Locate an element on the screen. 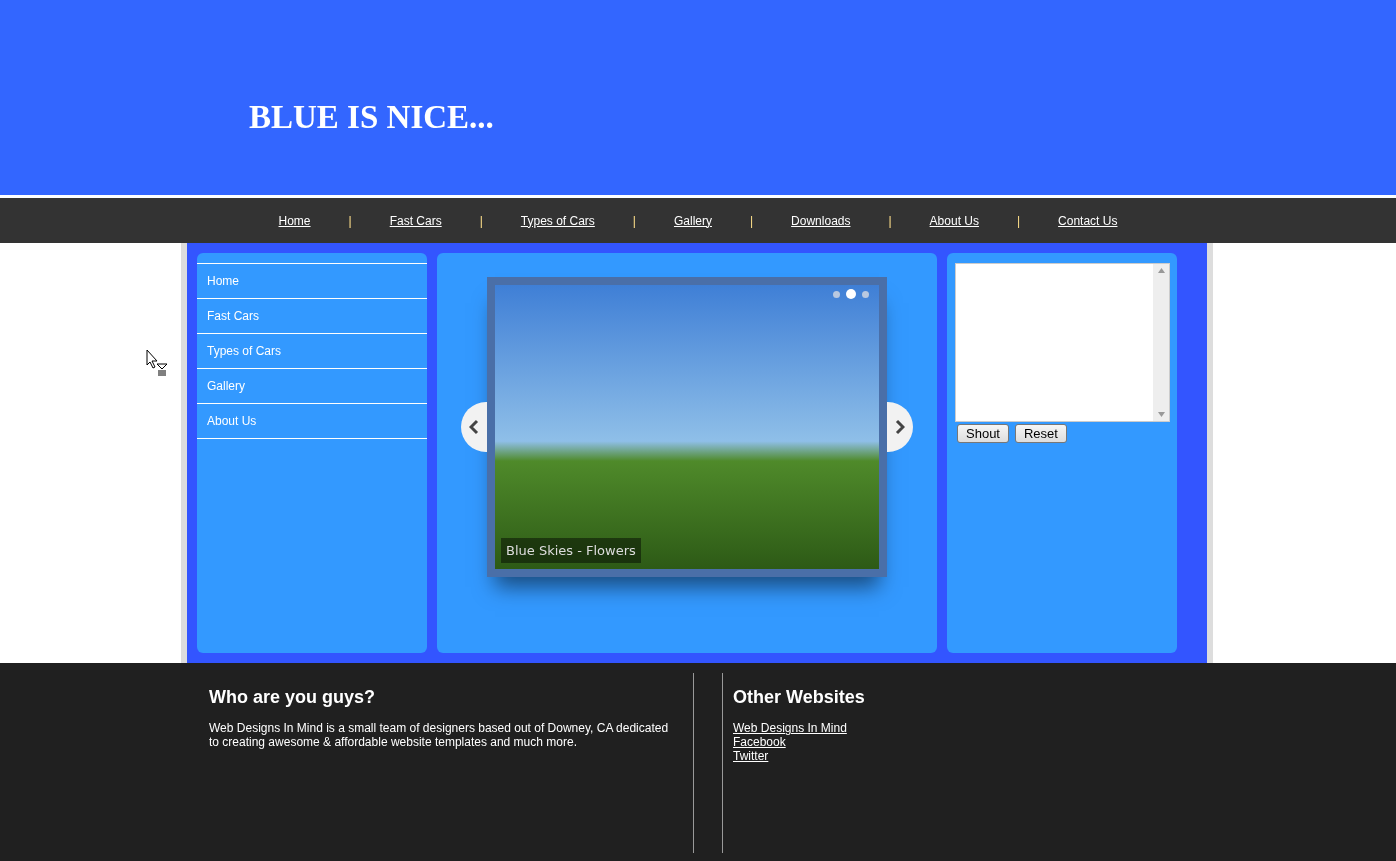 This screenshot has height=861, width=1396. footer-link: Web Designs In Mind is located at coordinates (790, 728).